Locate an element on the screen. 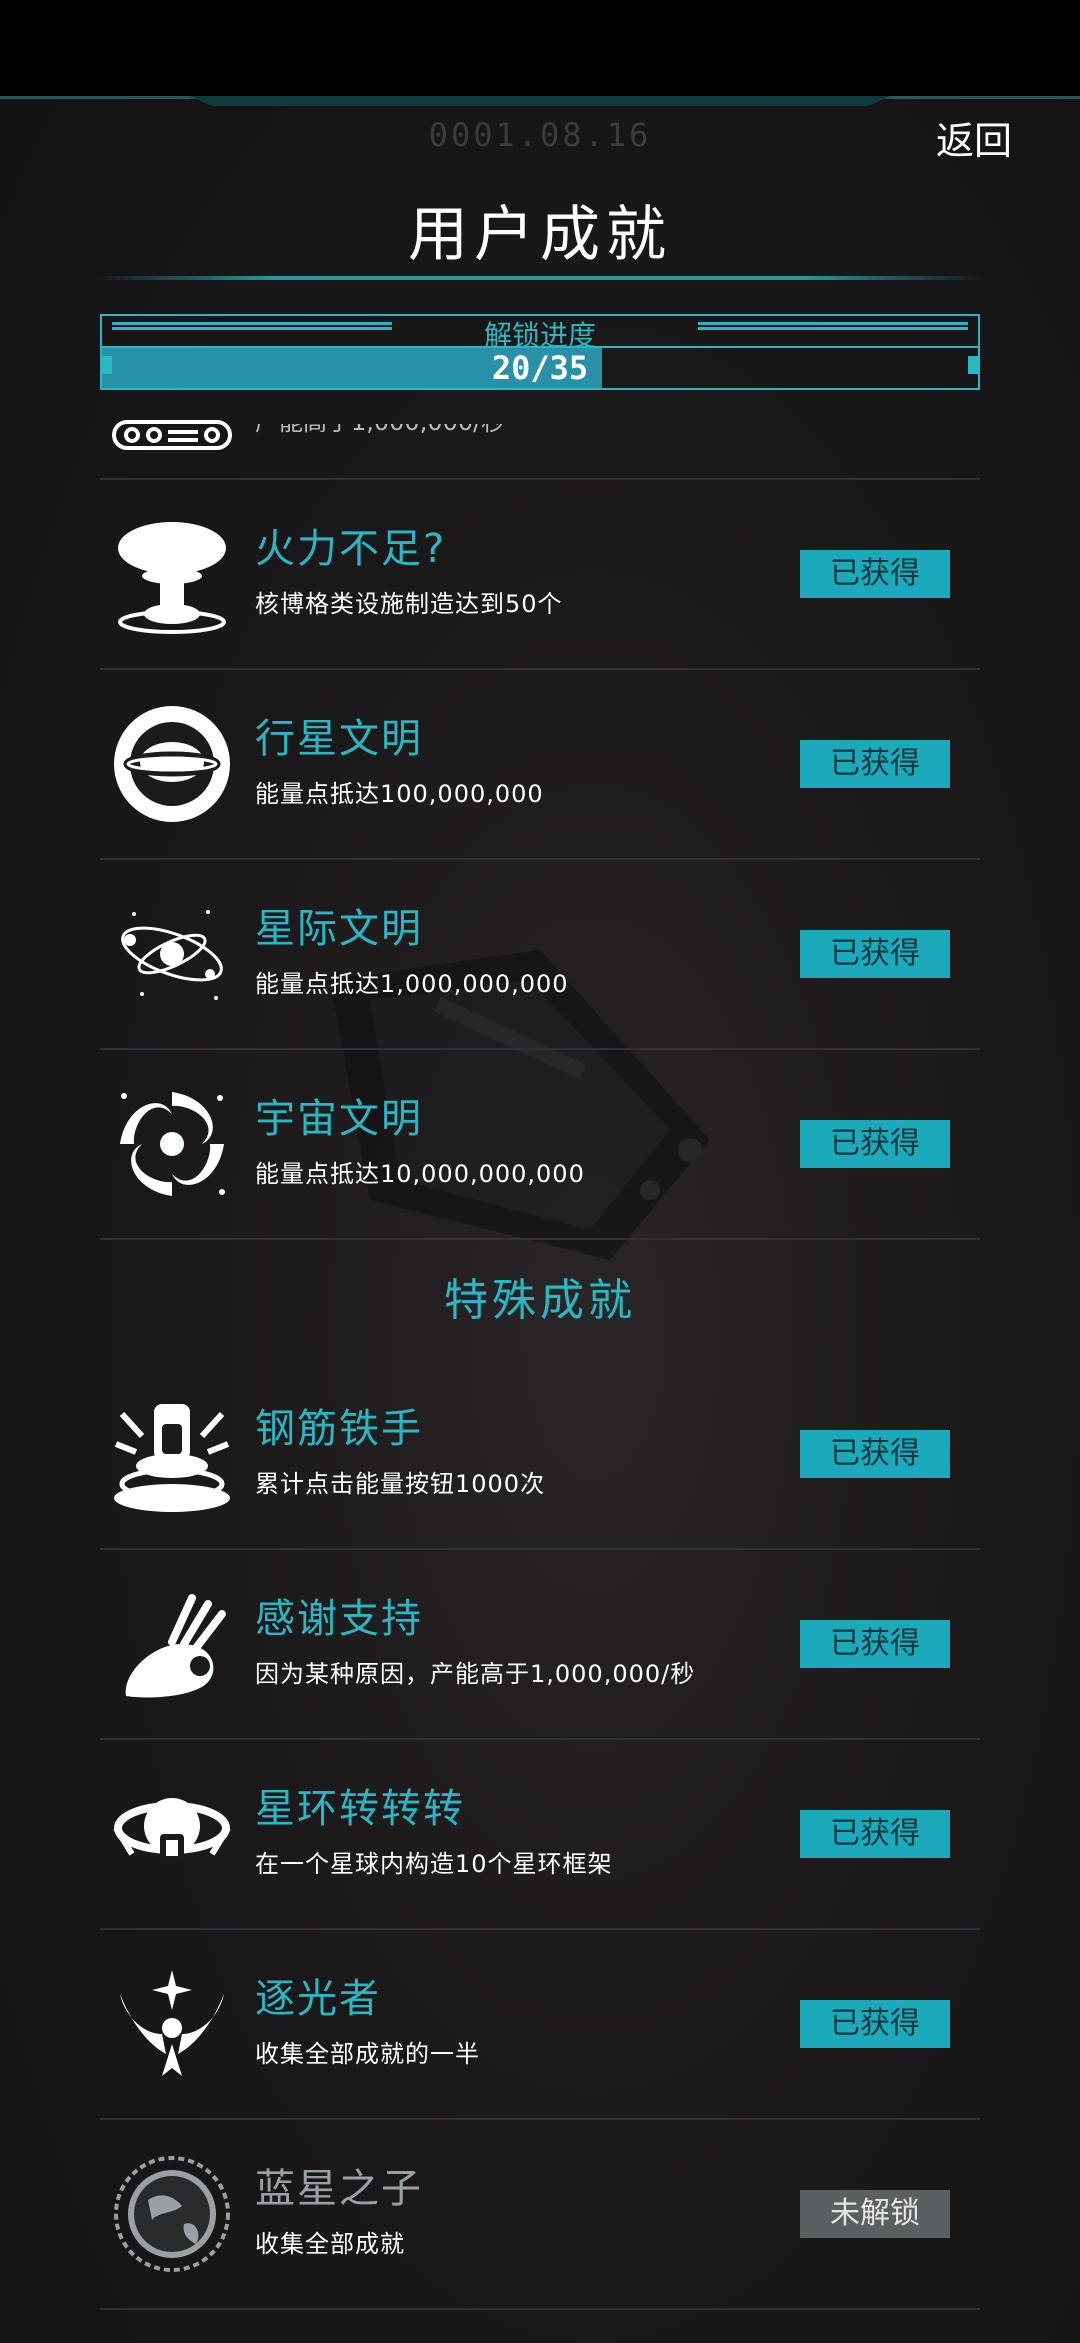  achievement-row: 星际文明能量点抵达1,000,000,000 已获得 is located at coordinates (540, 955).